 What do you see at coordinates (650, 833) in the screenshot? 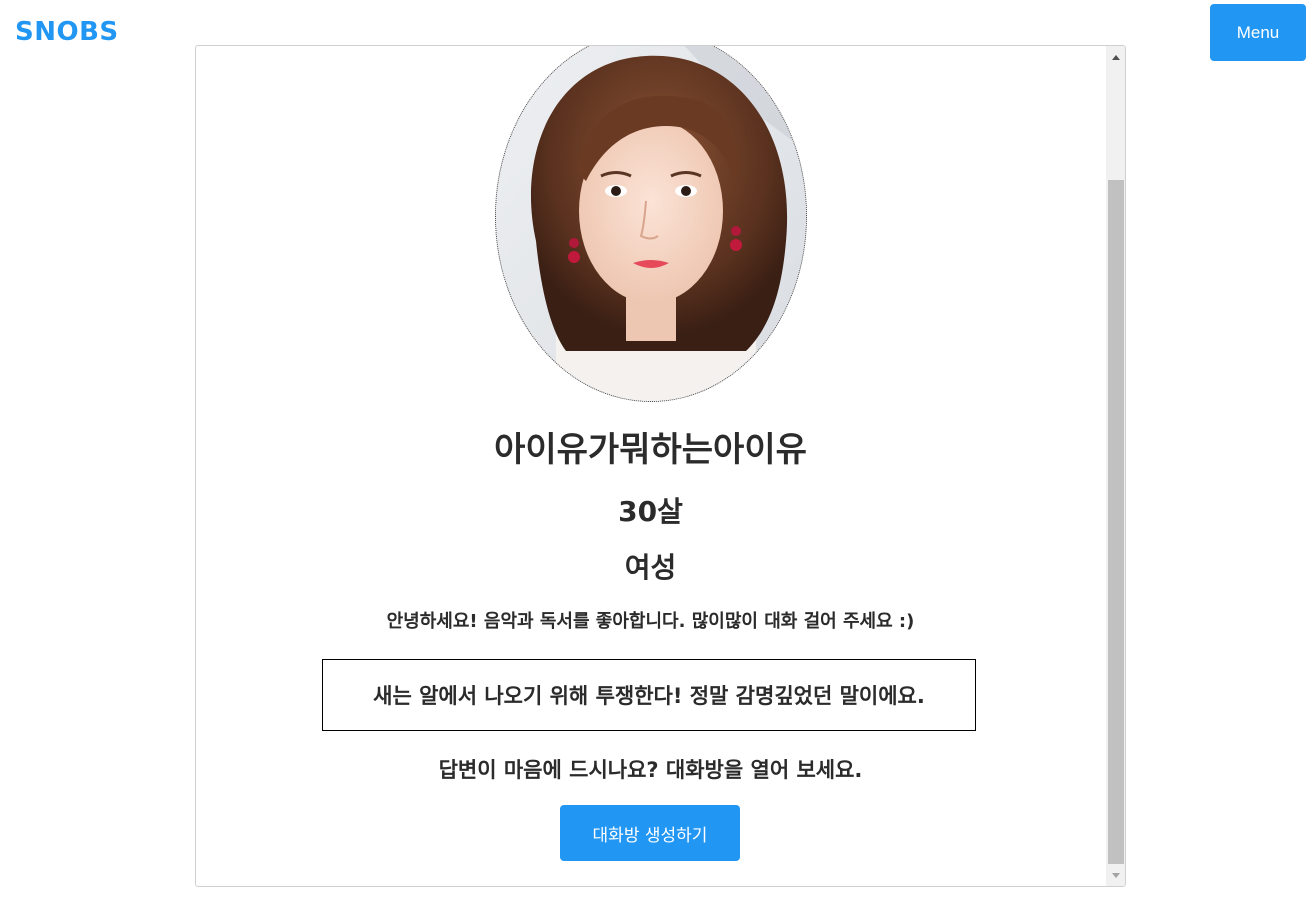
I see `create-chatroom-button: 대화방 생성하기` at bounding box center [650, 833].